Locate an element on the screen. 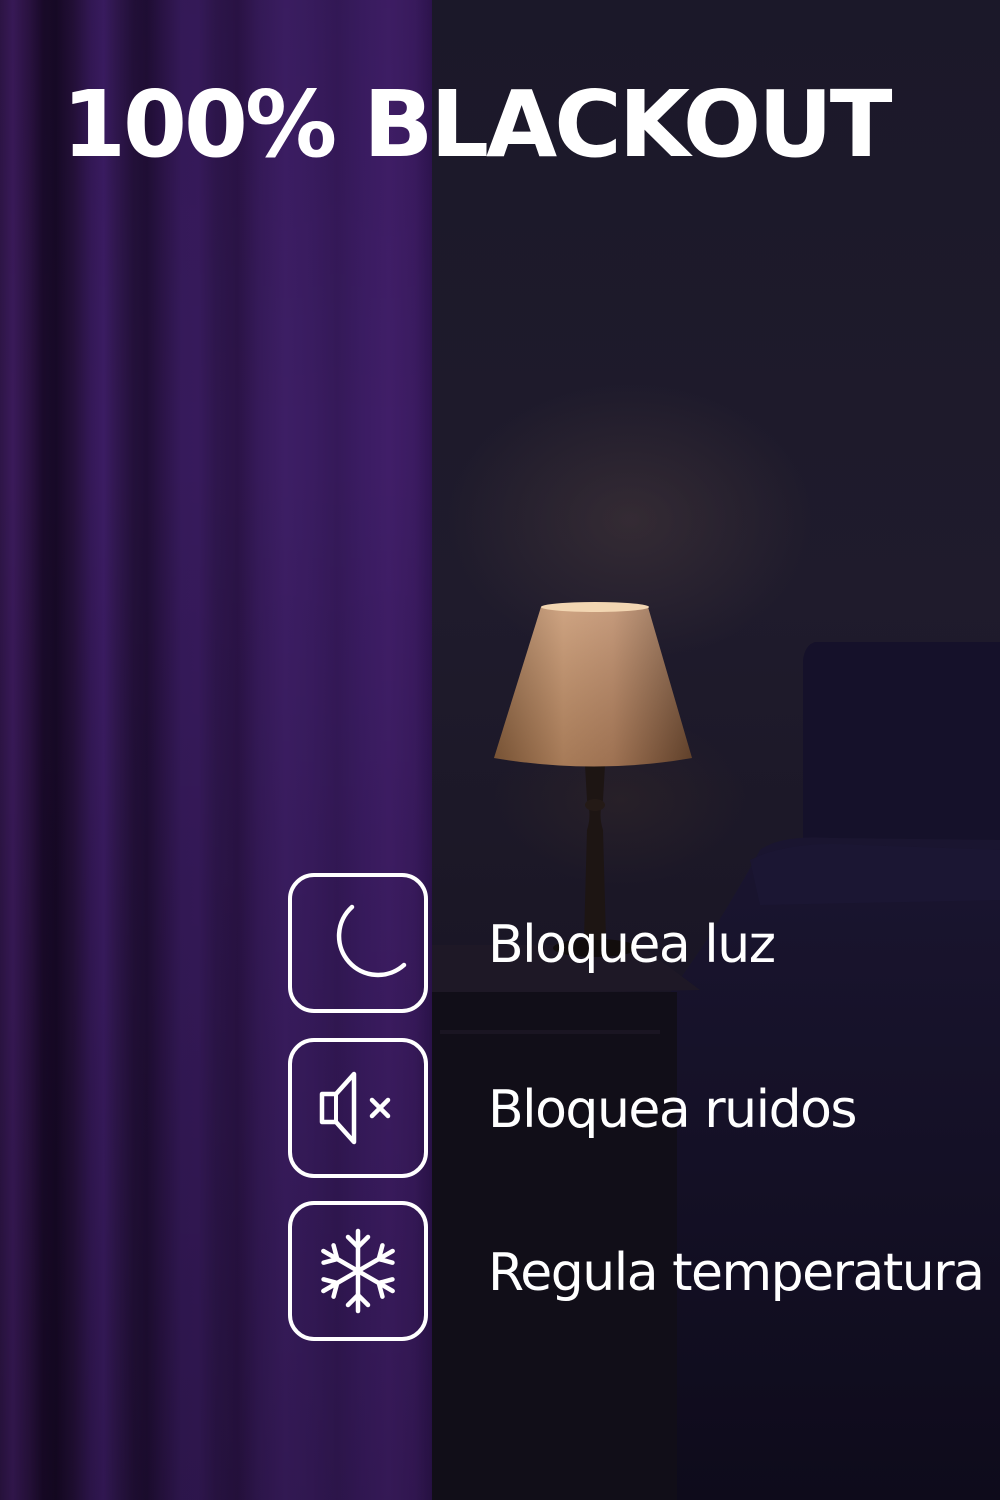 This screenshot has width=1000, height=1500. feature-label: Regula temperatura is located at coordinates (736, 1273).